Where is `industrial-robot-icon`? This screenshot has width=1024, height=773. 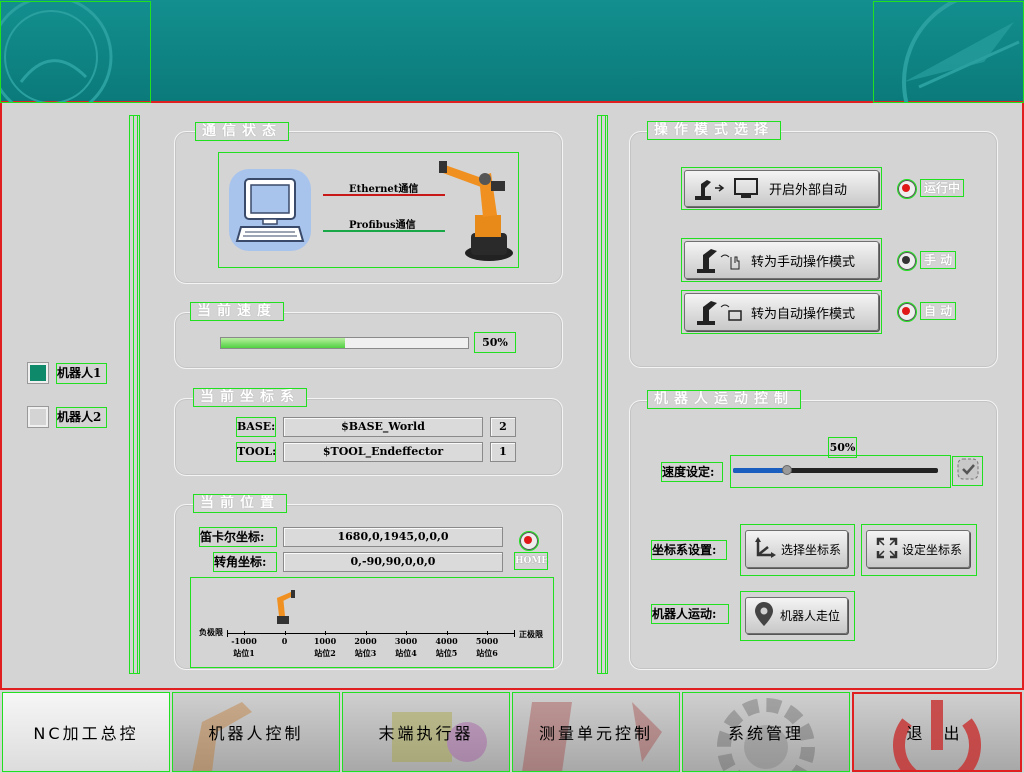
industrial-robot-icon is located at coordinates (478, 210).